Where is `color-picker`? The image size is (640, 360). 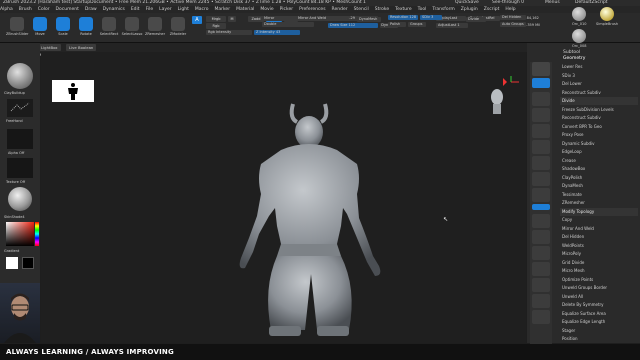 color-picker is located at coordinates (20, 234).